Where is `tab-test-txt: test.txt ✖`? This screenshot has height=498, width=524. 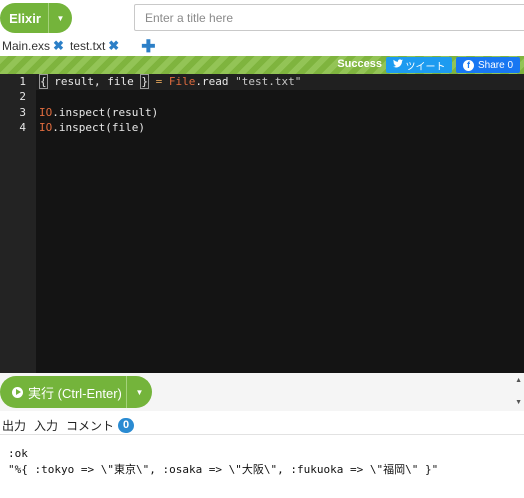 tab-test-txt: test.txt ✖ is located at coordinates (94, 46).